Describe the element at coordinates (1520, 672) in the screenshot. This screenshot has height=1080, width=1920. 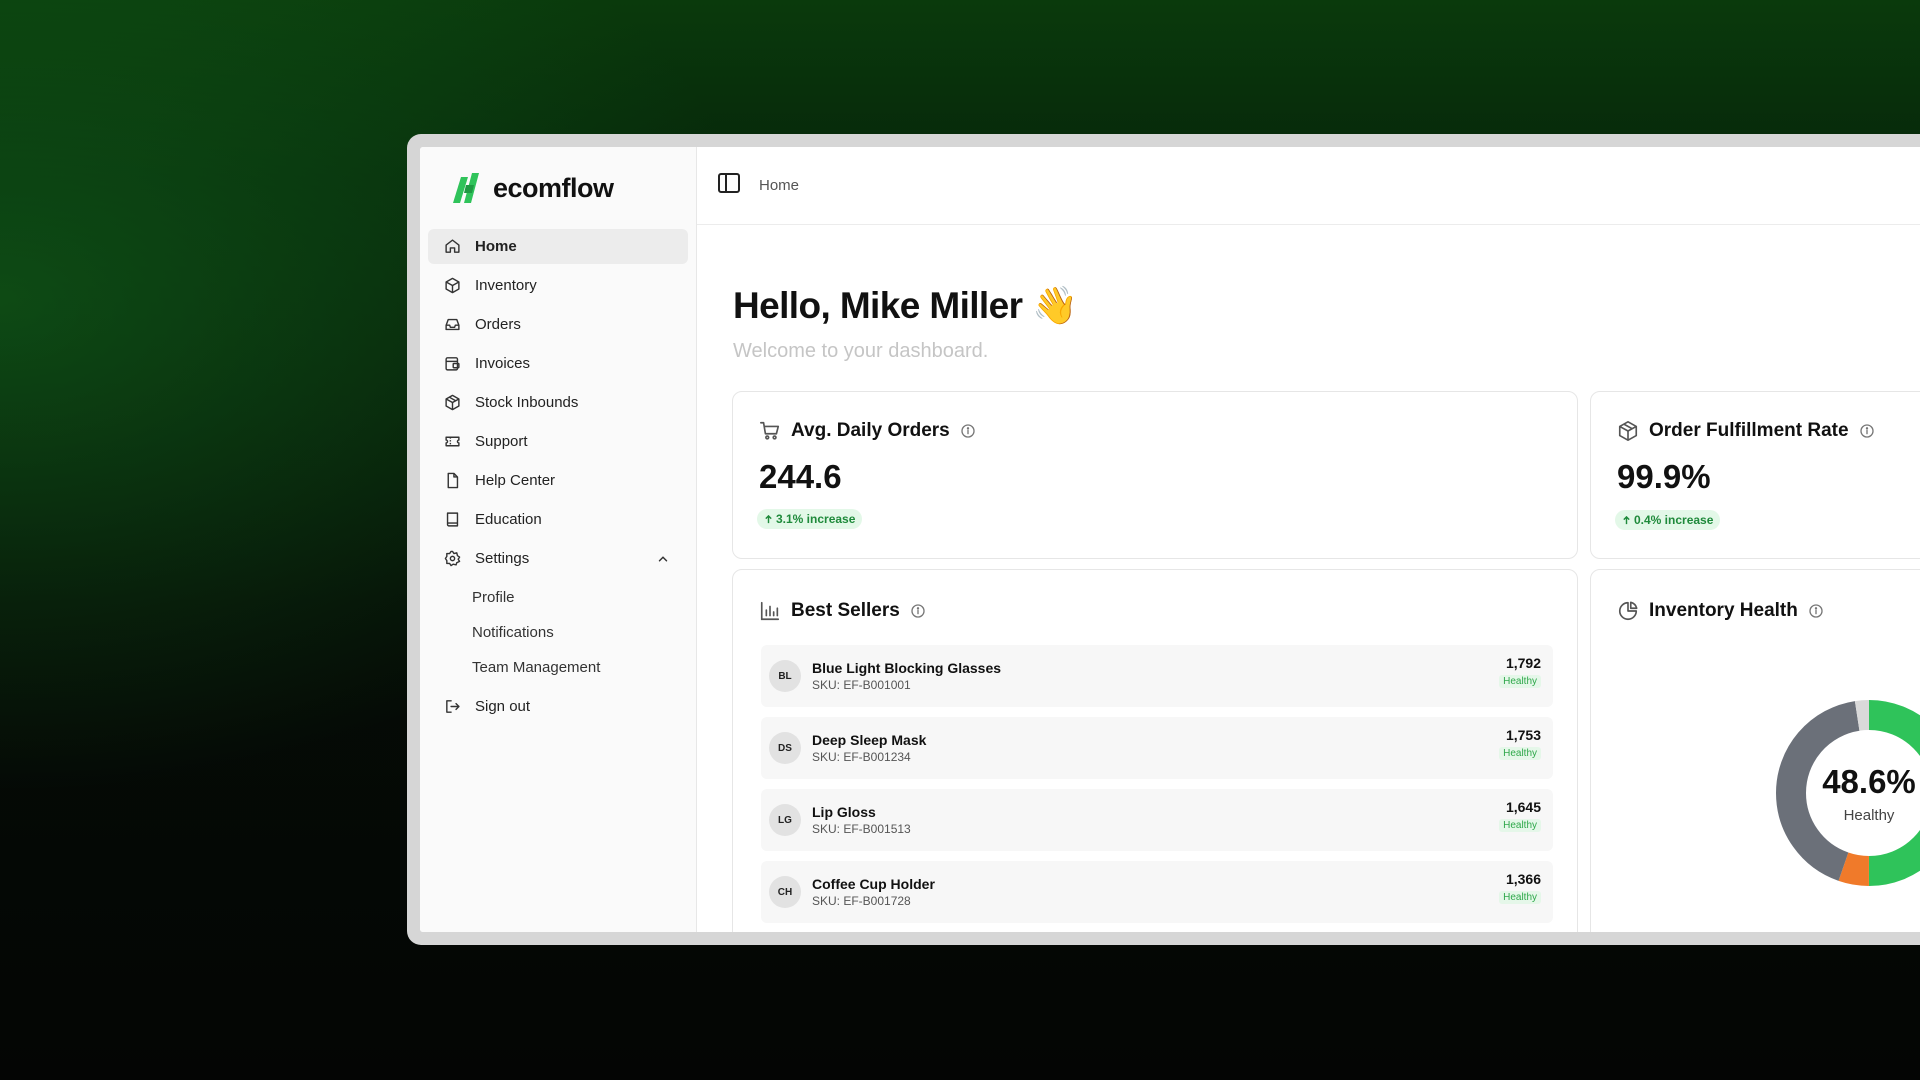
I see `product-qty: 1,792 Healthy` at that location.